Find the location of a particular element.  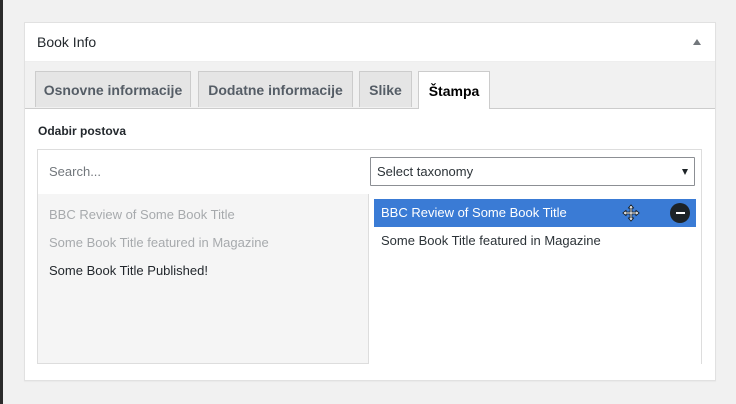

admin-sidebar-edge is located at coordinates (1, 202).